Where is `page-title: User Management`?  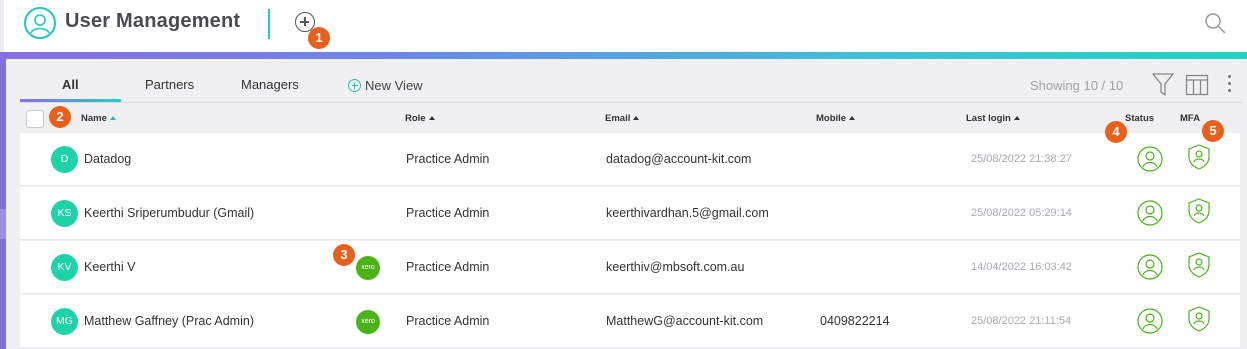 page-title: User Management is located at coordinates (153, 21).